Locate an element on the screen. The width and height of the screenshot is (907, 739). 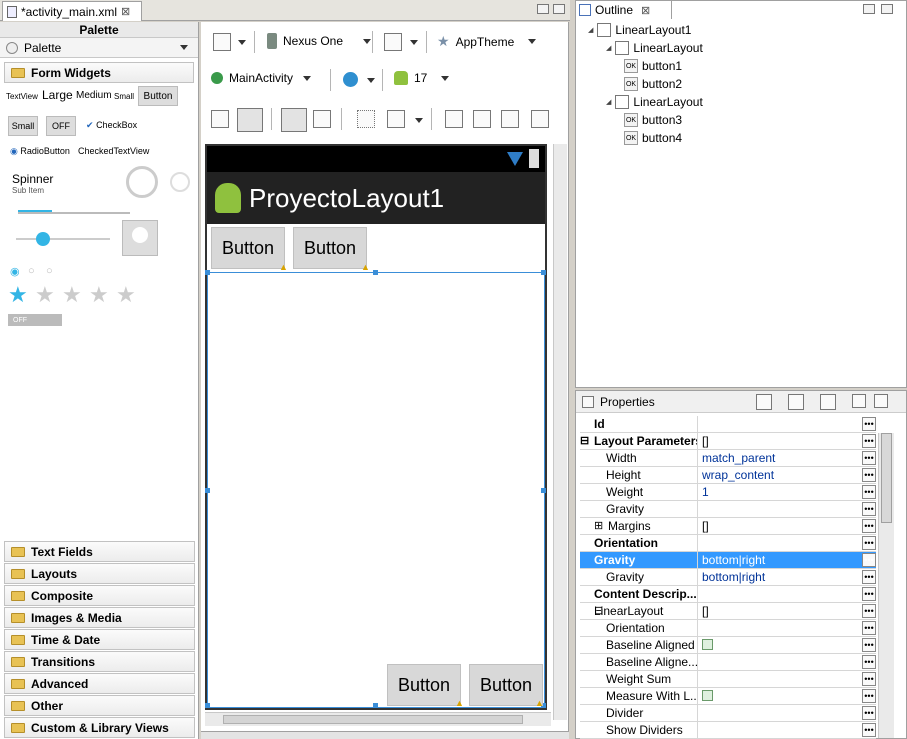
category-item: Transitions is located at coordinates (99, 661).